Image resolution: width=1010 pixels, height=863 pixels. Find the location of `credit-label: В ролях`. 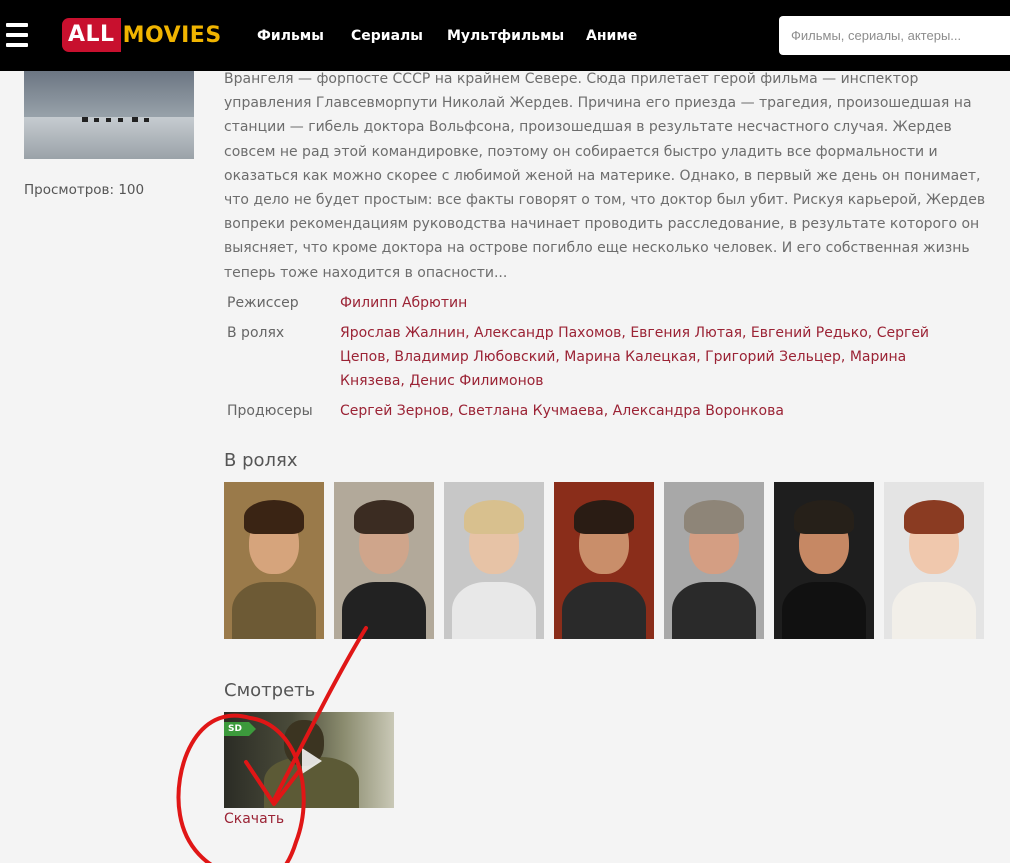

credit-label: В ролях is located at coordinates (256, 333).